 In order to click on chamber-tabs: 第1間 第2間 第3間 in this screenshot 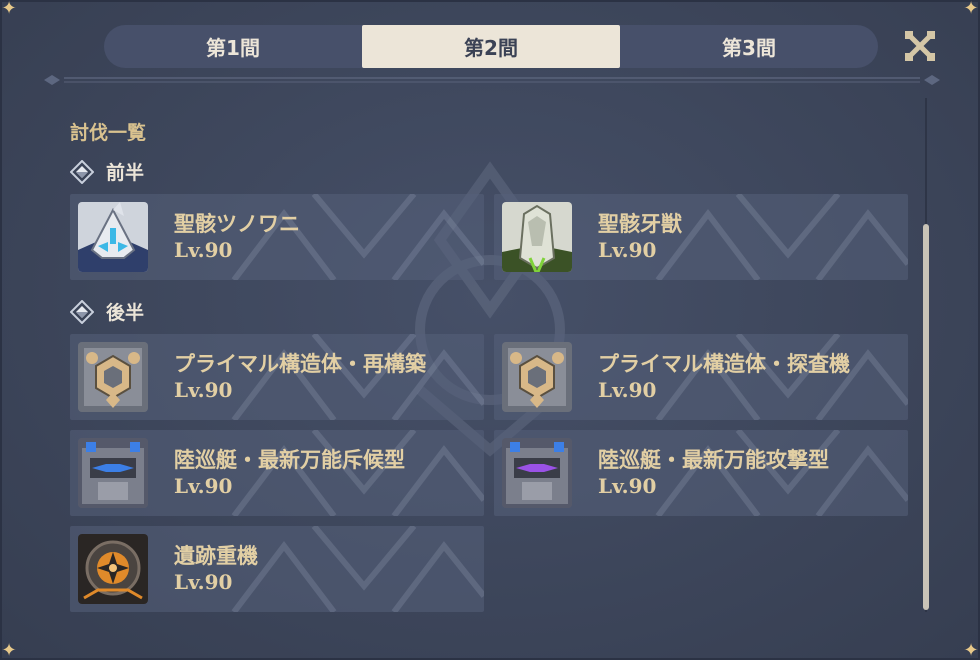, I will do `click(491, 46)`.